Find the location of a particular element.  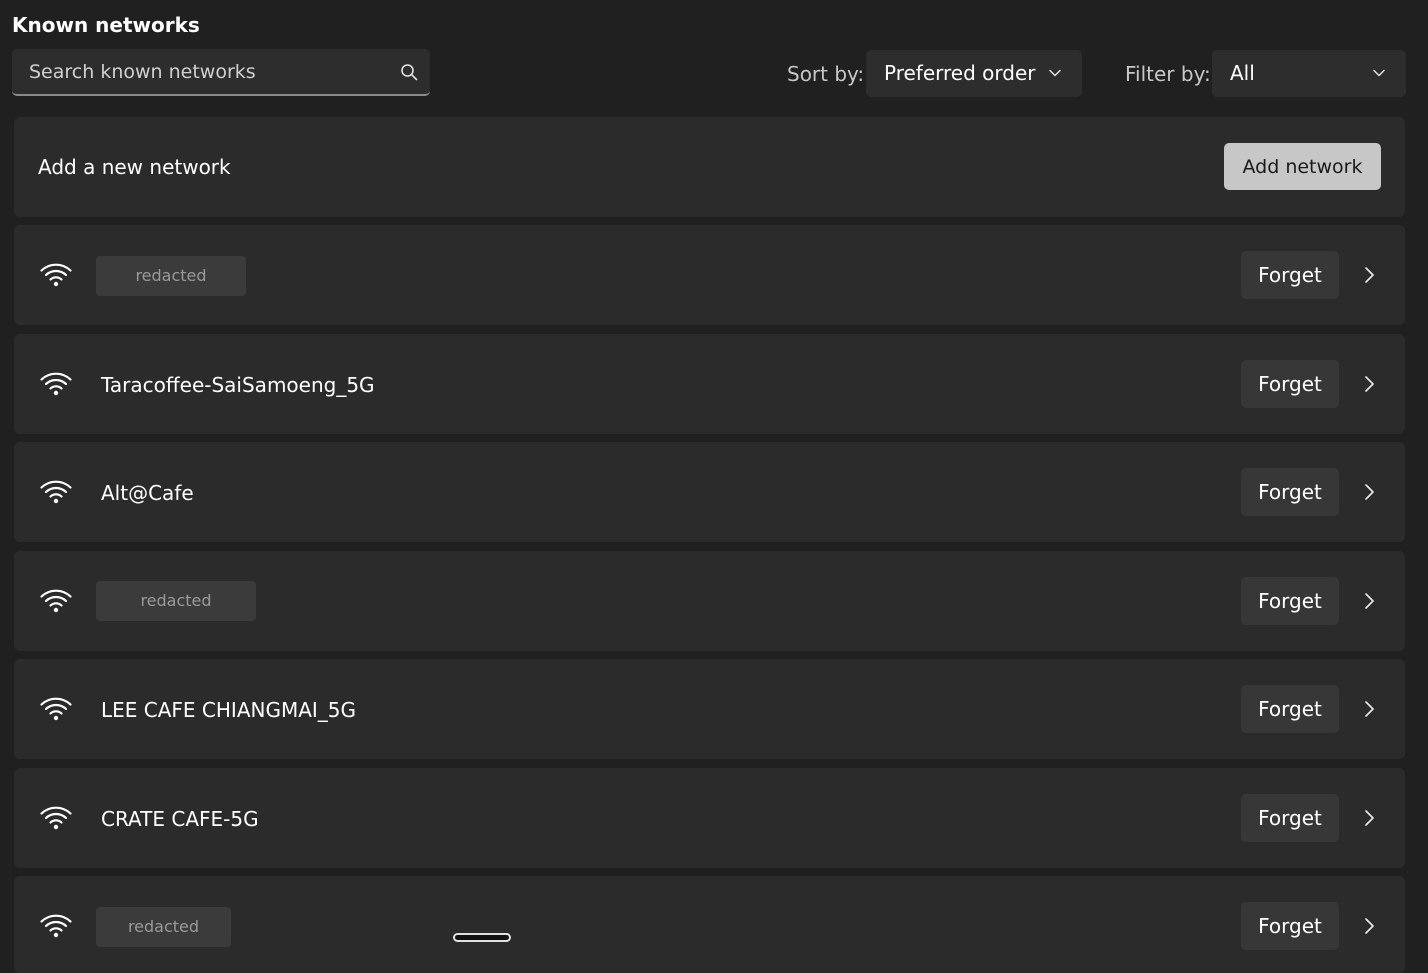

search-box is located at coordinates (221, 72).